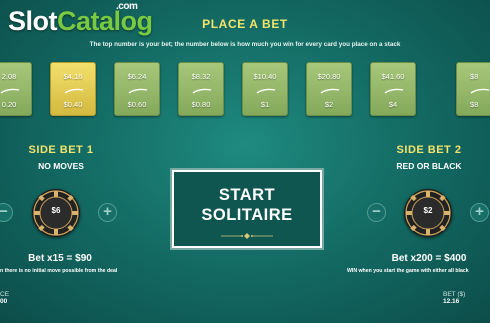 This screenshot has height=323, width=490. Describe the element at coordinates (329, 76) in the screenshot. I see `bet-card-bet: $20.80` at that location.